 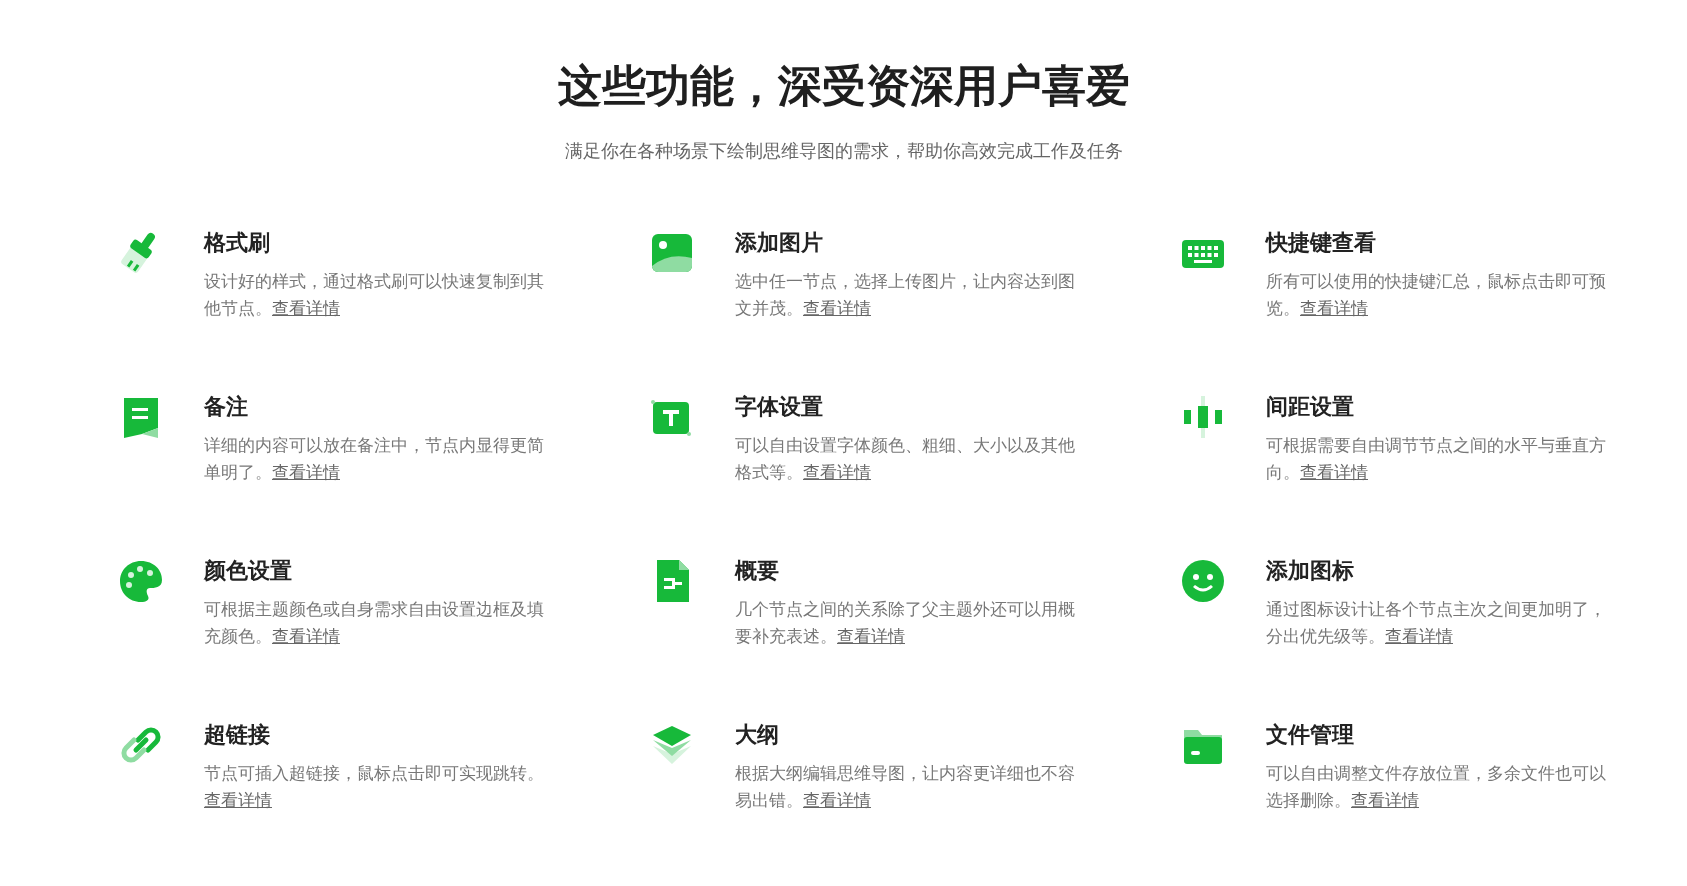 What do you see at coordinates (1436, 295) in the screenshot?
I see `feature-description: 所有可以使用的快捷键汇总，鼠标点击即可预览。查看详情` at bounding box center [1436, 295].